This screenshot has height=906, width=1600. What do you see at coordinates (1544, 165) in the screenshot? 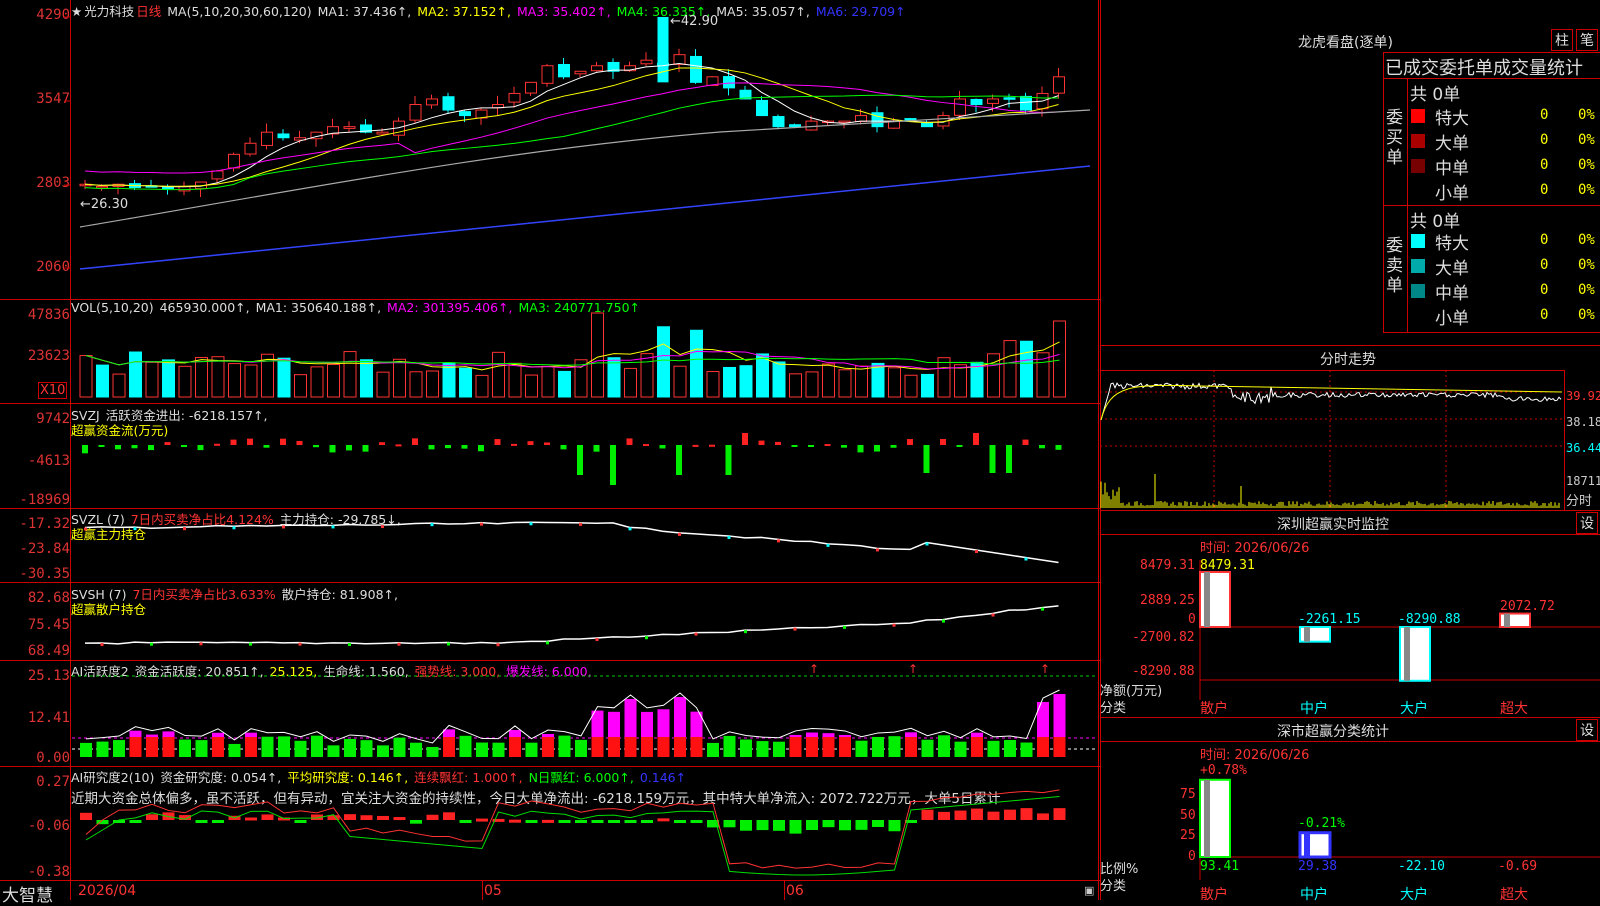
I see `buy-order-row-count: 0` at bounding box center [1544, 165].